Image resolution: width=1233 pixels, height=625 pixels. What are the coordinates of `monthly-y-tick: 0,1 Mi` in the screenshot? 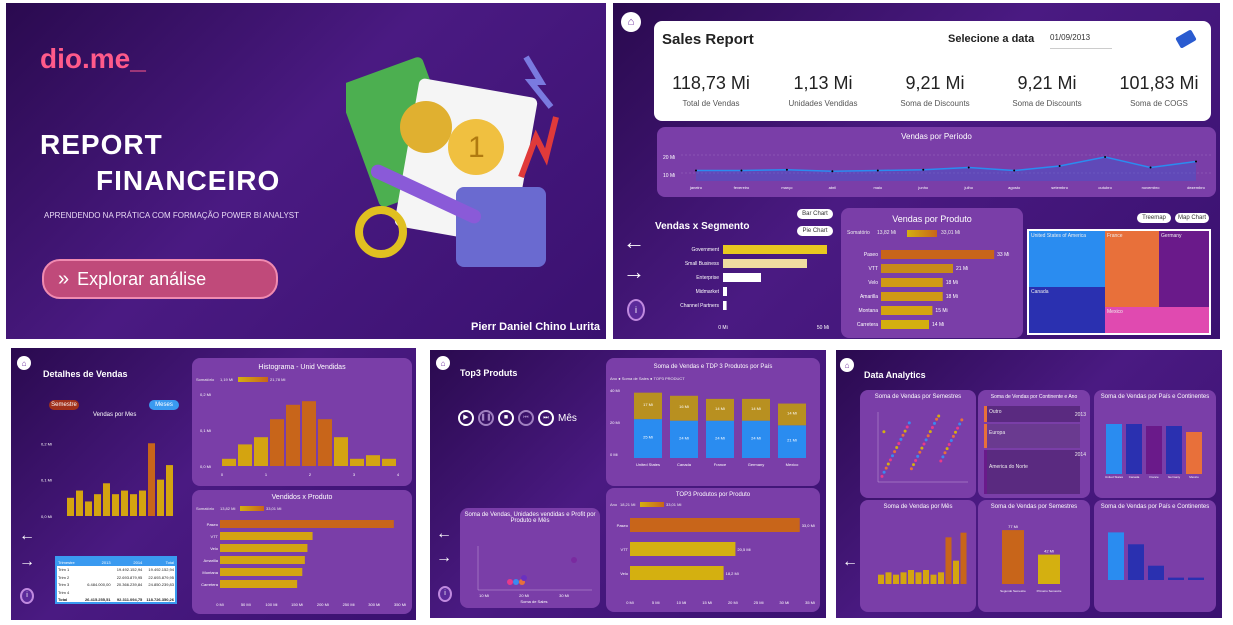 It's located at (46, 480).